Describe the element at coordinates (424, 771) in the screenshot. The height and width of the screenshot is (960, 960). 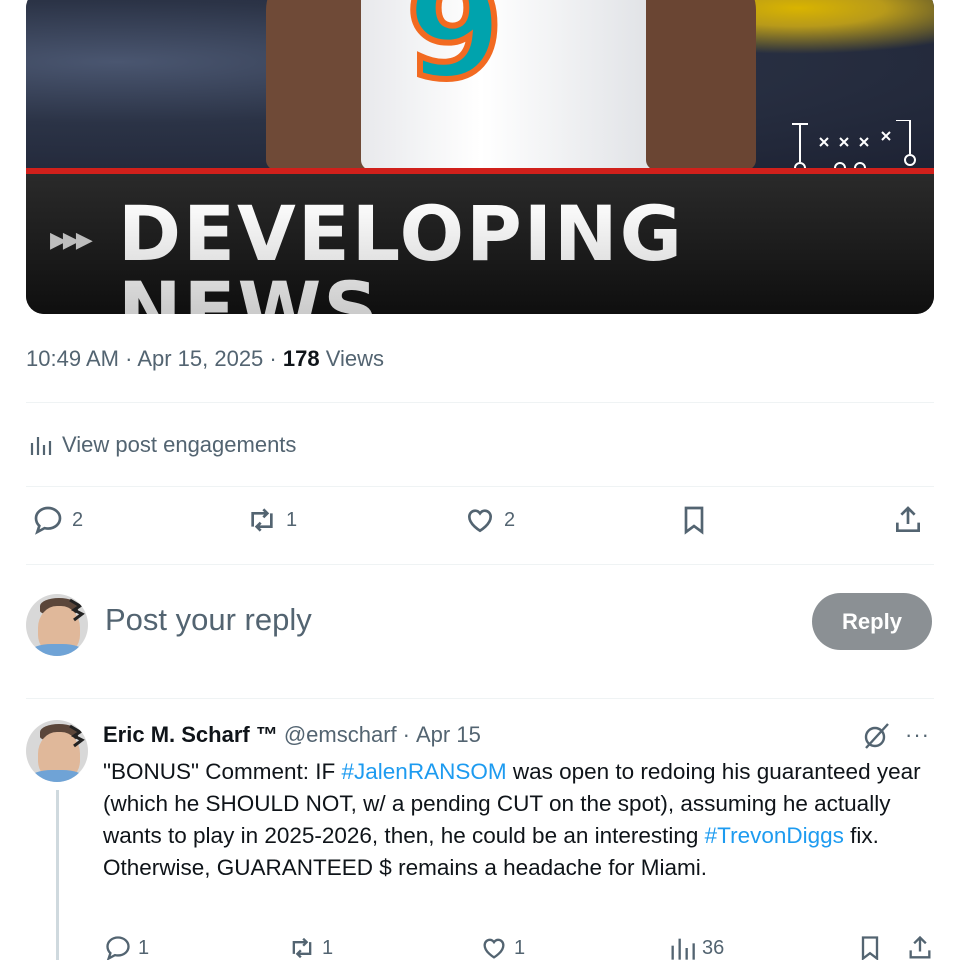
I see `hashtag-link: #JalenRANSOM` at that location.